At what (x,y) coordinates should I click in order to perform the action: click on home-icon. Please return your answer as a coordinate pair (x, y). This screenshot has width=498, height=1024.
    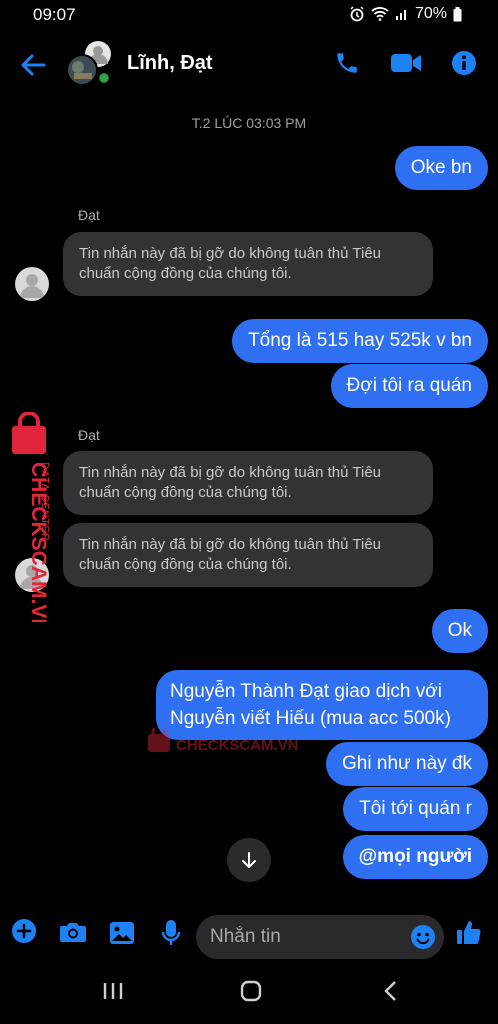
    Looking at the image, I should click on (251, 991).